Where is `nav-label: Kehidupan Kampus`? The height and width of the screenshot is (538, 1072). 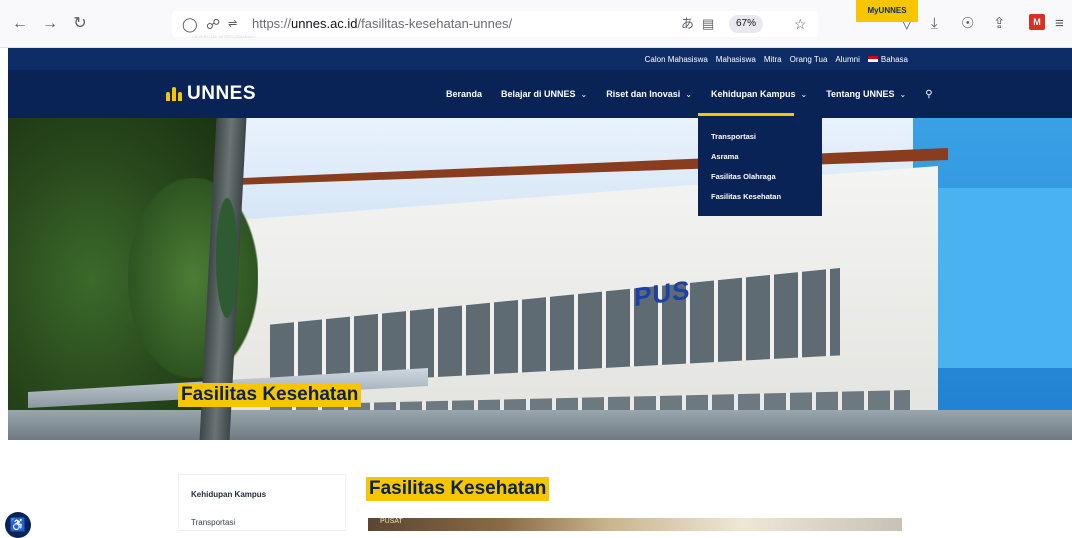 nav-label: Kehidupan Kampus is located at coordinates (753, 94).